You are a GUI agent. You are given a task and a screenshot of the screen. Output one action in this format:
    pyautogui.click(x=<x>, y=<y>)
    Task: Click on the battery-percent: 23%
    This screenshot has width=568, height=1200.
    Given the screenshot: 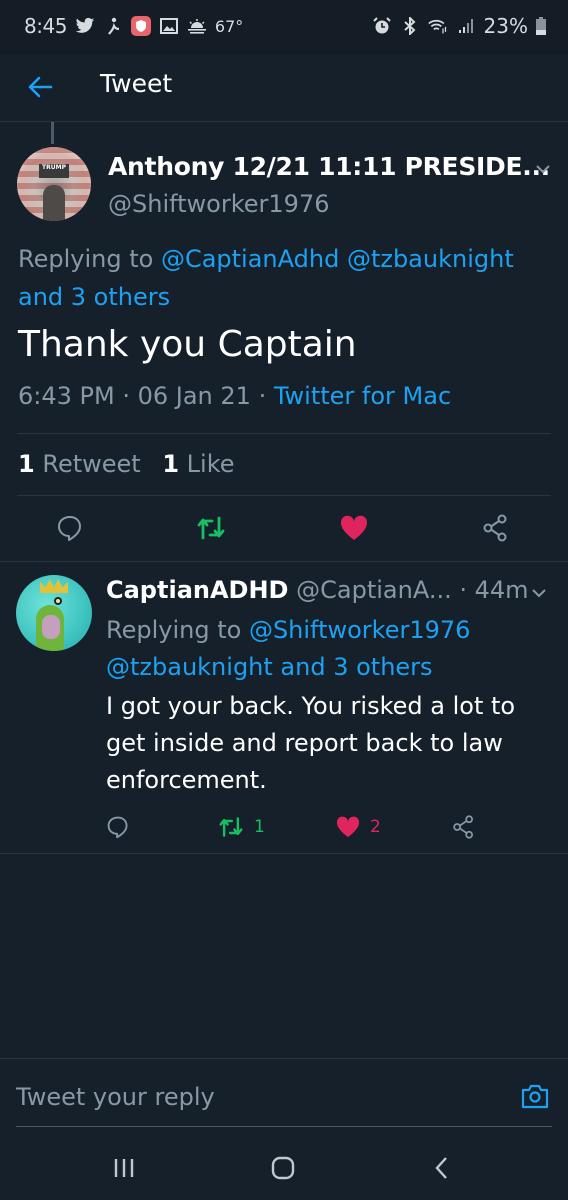 What is the action you would take?
    pyautogui.click(x=505, y=26)
    